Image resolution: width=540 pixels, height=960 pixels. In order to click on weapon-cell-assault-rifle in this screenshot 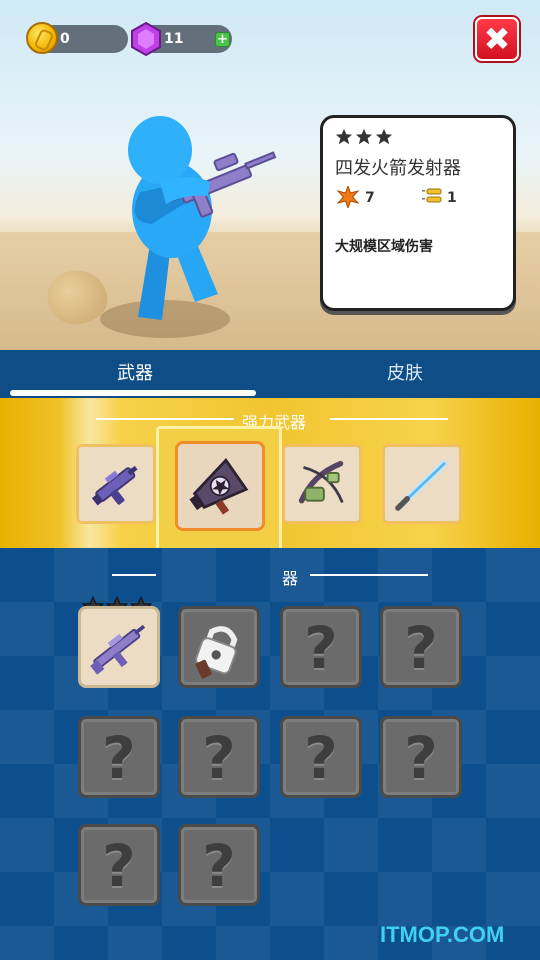, I will do `click(119, 647)`.